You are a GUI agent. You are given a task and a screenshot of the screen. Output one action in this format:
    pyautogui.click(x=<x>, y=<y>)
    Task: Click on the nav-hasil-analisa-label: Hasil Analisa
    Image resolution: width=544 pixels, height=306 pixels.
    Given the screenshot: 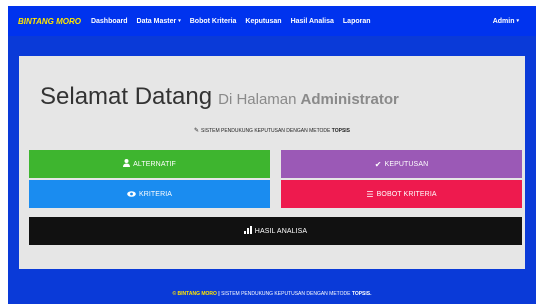 What is the action you would take?
    pyautogui.click(x=312, y=21)
    